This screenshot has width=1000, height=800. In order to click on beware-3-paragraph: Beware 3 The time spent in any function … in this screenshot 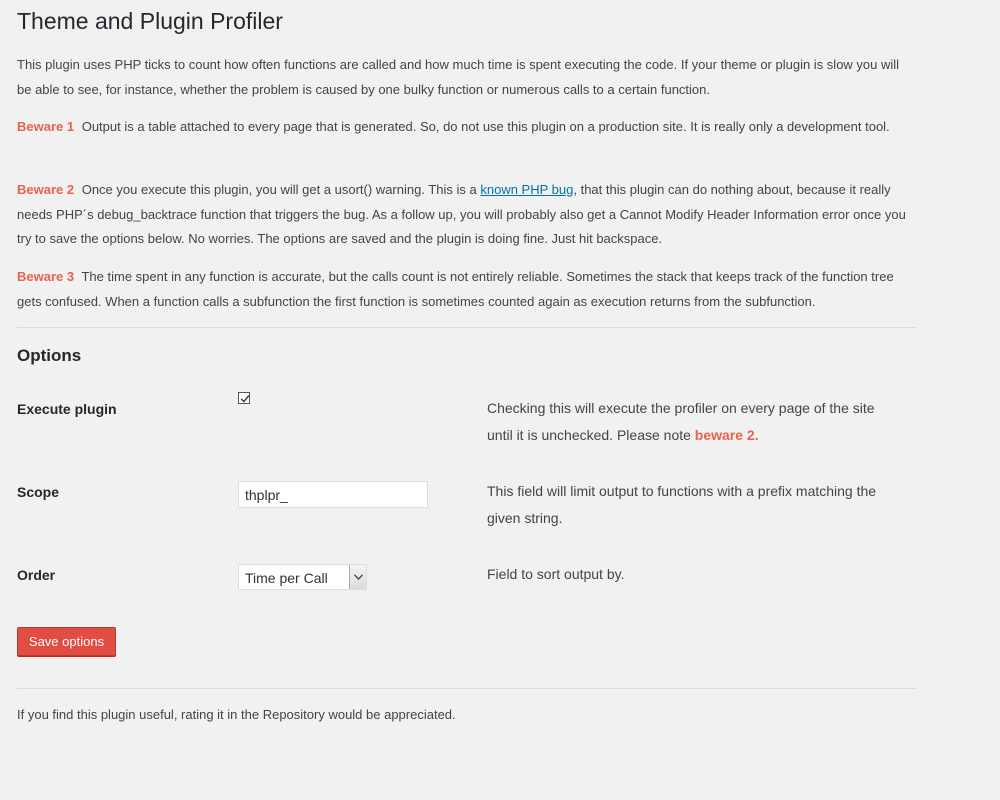, I will do `click(467, 289)`.